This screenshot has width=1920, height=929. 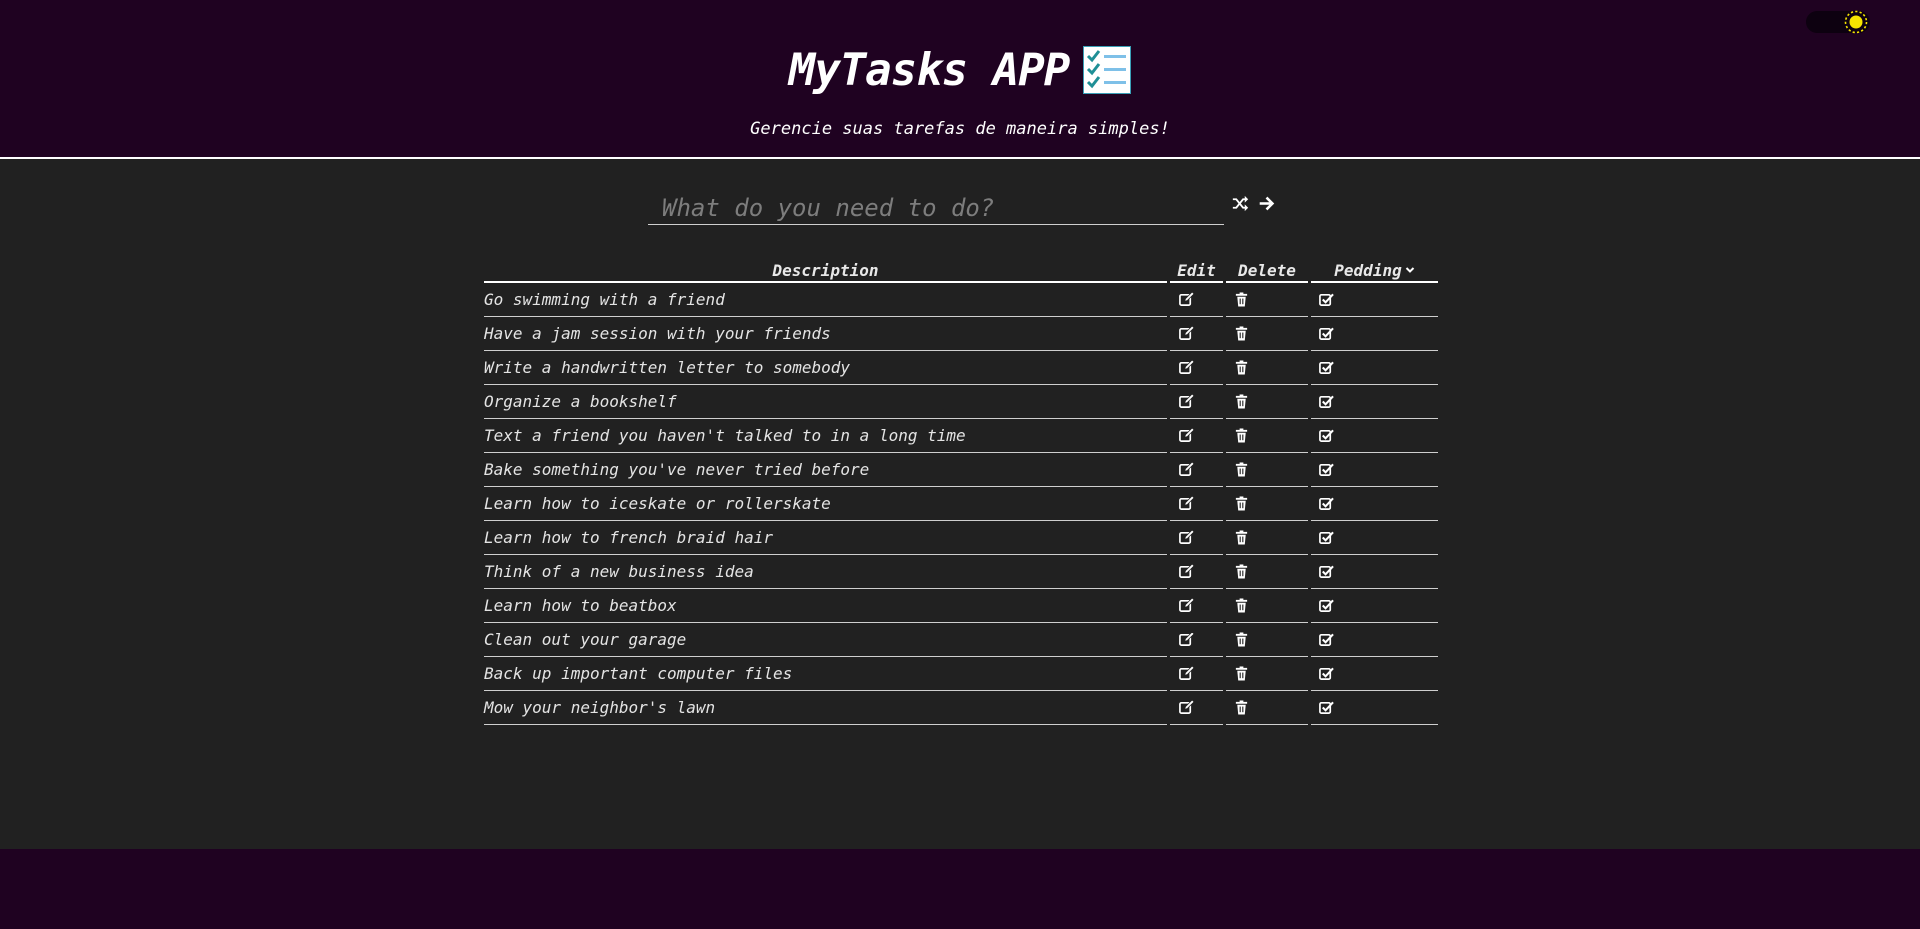 What do you see at coordinates (1242, 205) in the screenshot?
I see `shuffle-icon` at bounding box center [1242, 205].